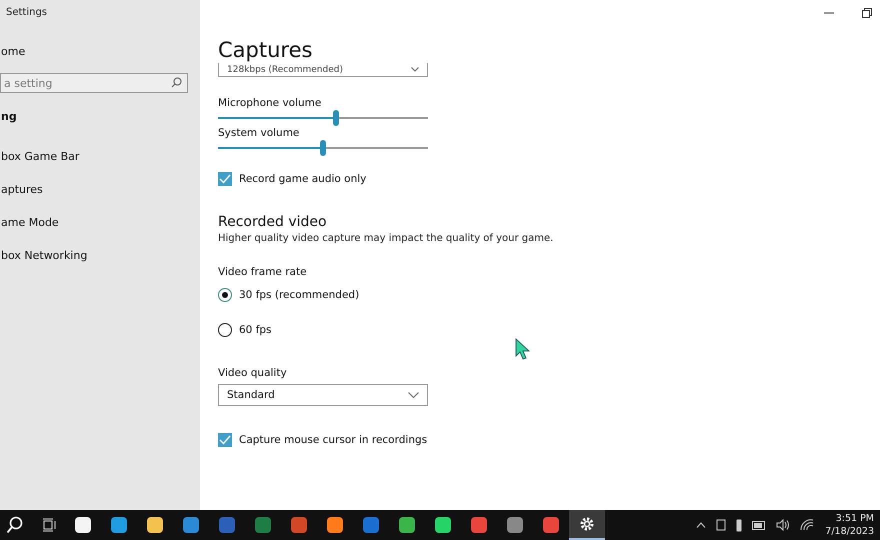 This screenshot has width=880, height=540. I want to click on device-icon, so click(721, 525).